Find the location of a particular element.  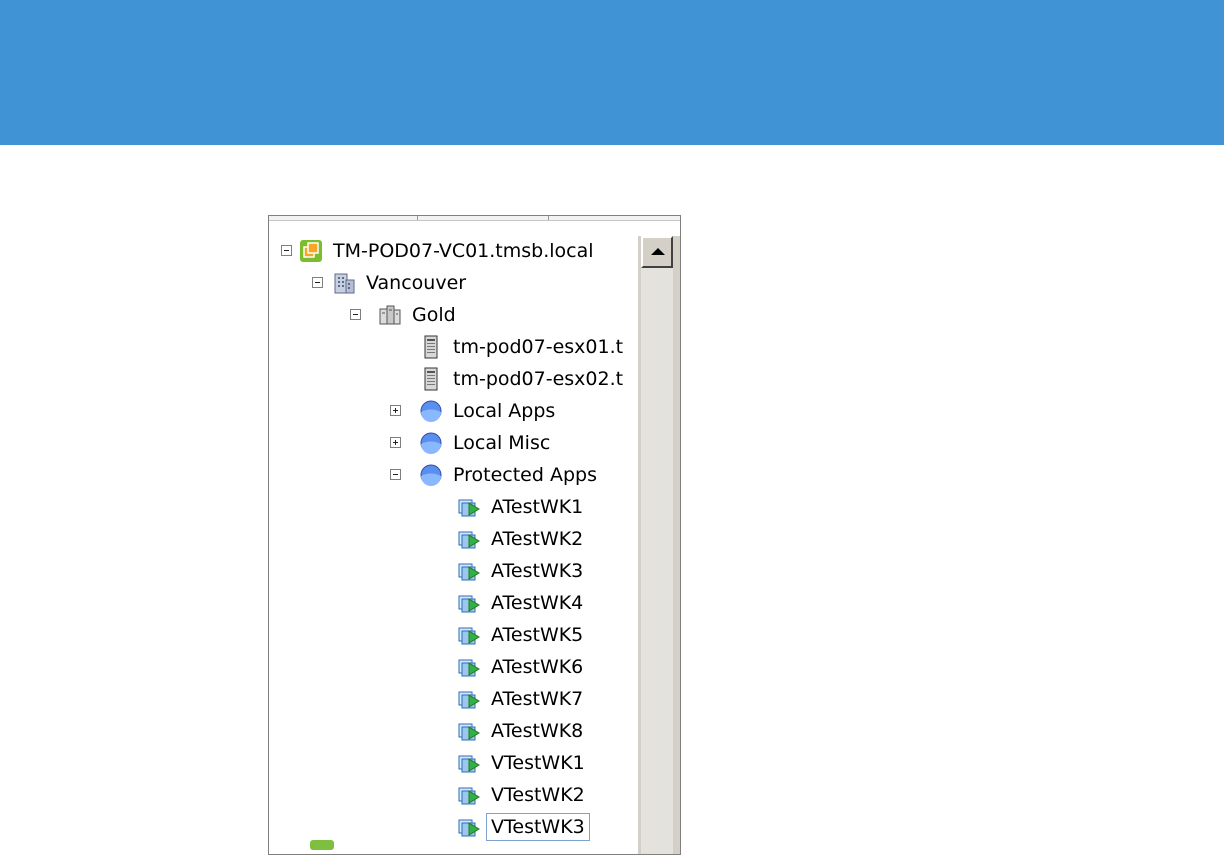

scroll-up-button is located at coordinates (657, 252).